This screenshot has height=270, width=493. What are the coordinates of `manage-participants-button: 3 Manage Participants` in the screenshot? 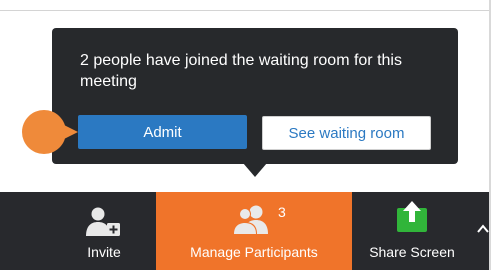 It's located at (254, 231).